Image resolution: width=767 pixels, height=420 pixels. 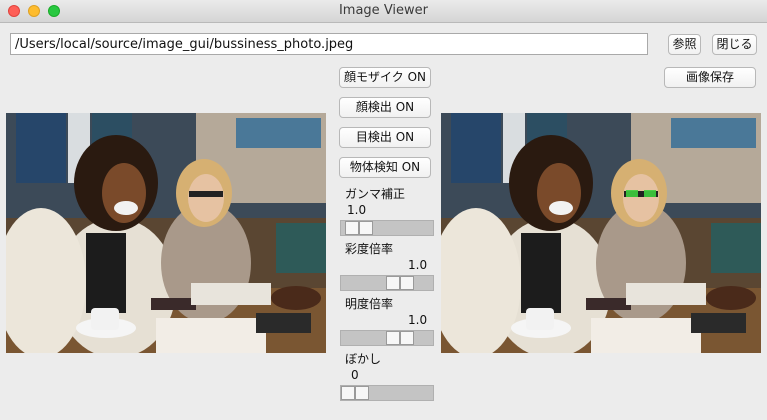 I want to click on brightness-slider, so click(x=387, y=338).